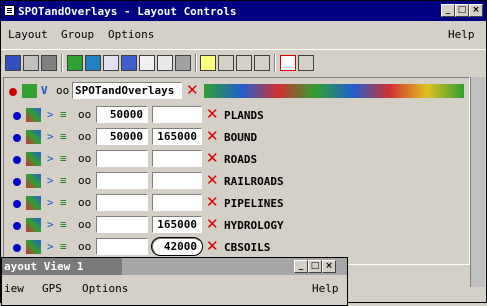  Describe the element at coordinates (48, 91) in the screenshot. I see `visibility-icon: V` at that location.